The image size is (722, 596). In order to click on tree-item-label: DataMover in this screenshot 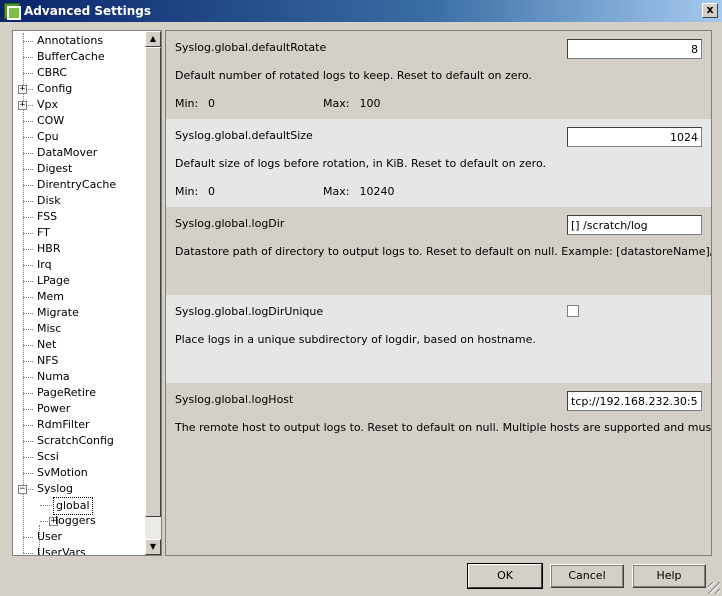, I will do `click(67, 152)`.